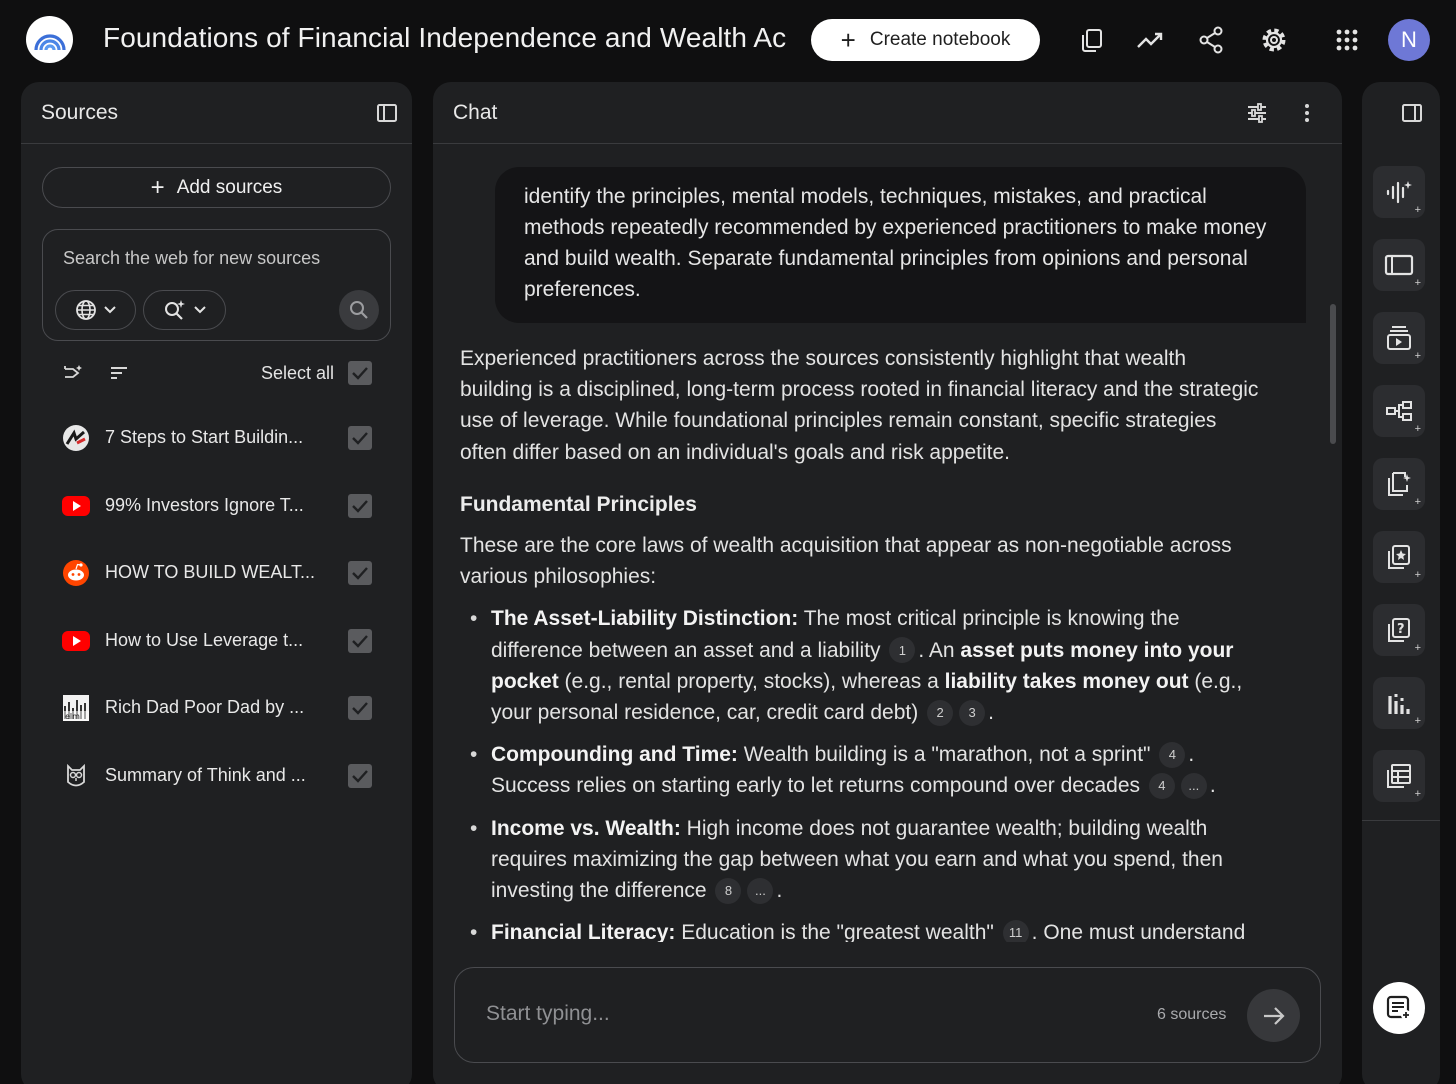 Image resolution: width=1456 pixels, height=1084 pixels. What do you see at coordinates (902, 650) in the screenshot?
I see `citation-chip: 1` at bounding box center [902, 650].